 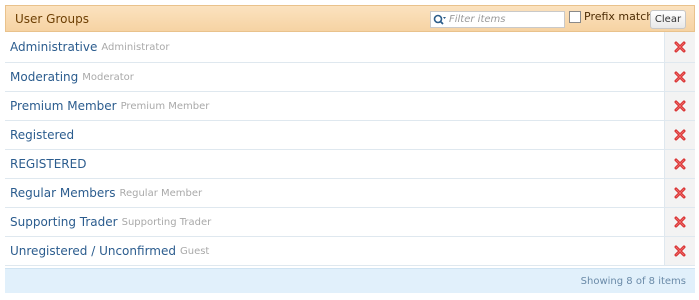 I want to click on group-entry: Premium Member Premium Member, so click(x=335, y=106).